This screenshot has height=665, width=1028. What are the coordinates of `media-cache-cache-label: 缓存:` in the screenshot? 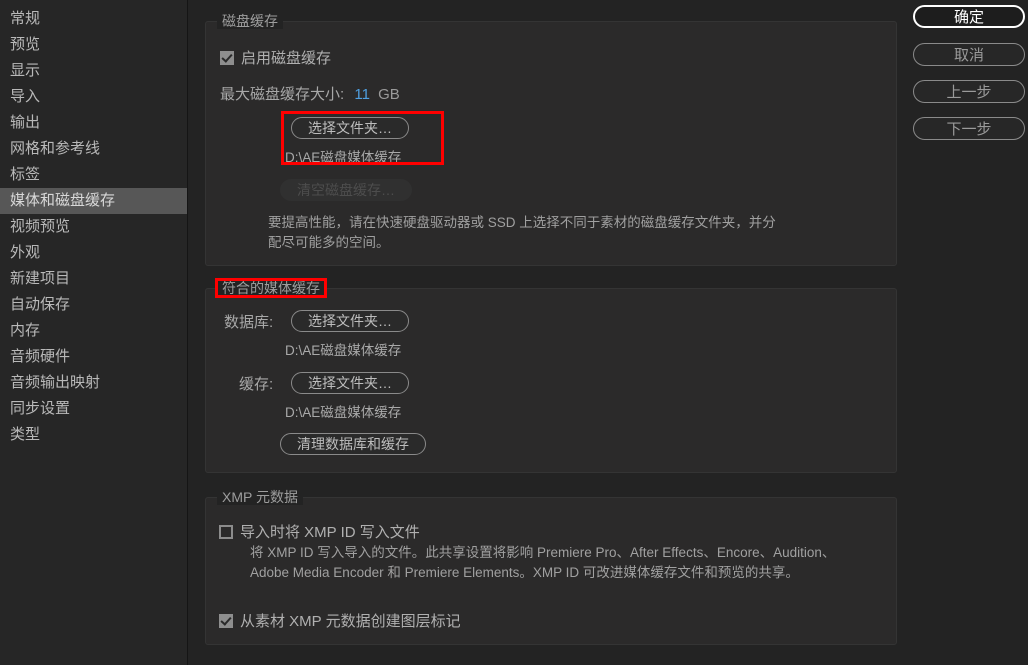 It's located at (256, 384).